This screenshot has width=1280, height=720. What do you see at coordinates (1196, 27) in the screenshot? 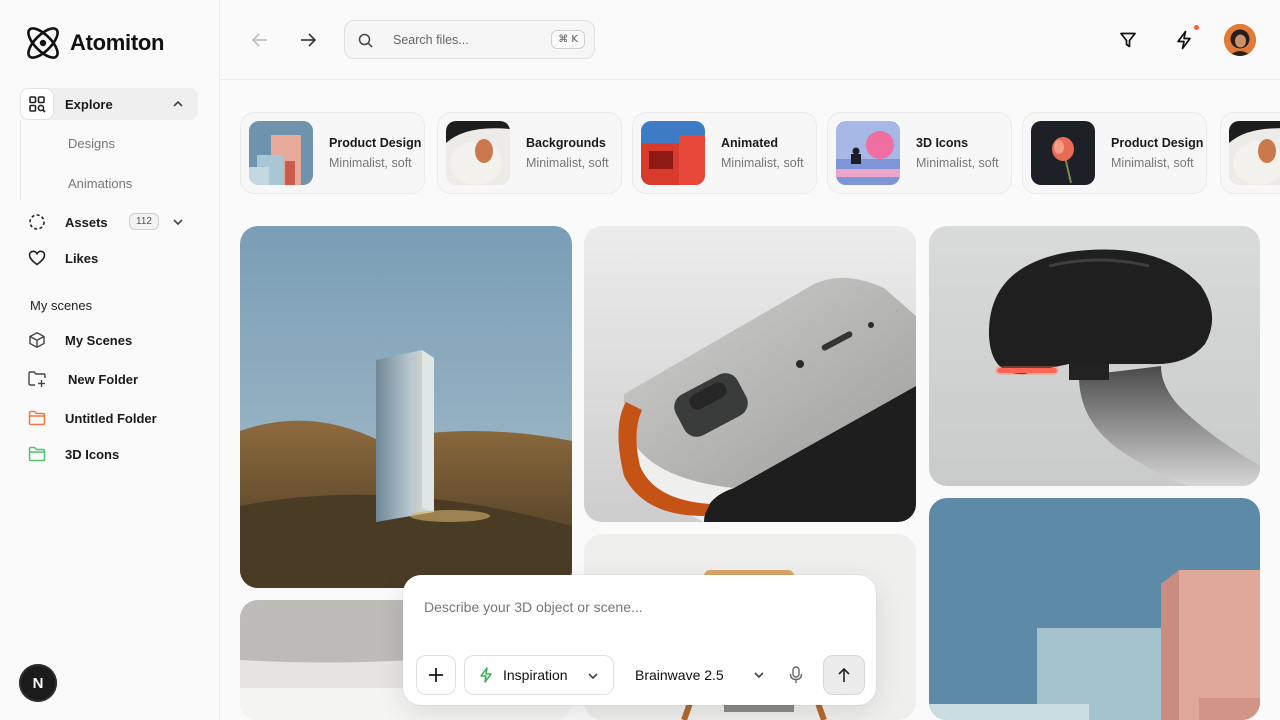
I see `notification-dot` at bounding box center [1196, 27].